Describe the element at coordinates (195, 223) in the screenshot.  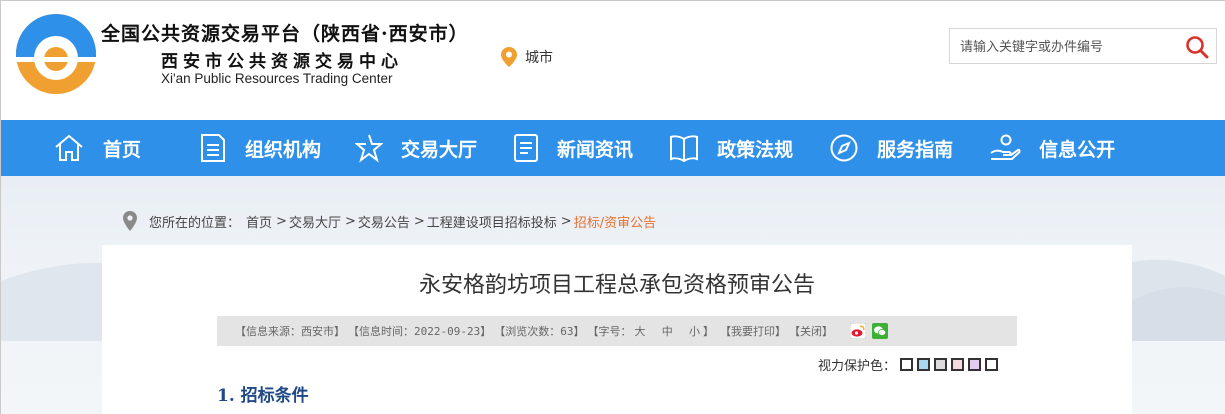
I see `breadcrumb-prefix: 您所在的位置：` at that location.